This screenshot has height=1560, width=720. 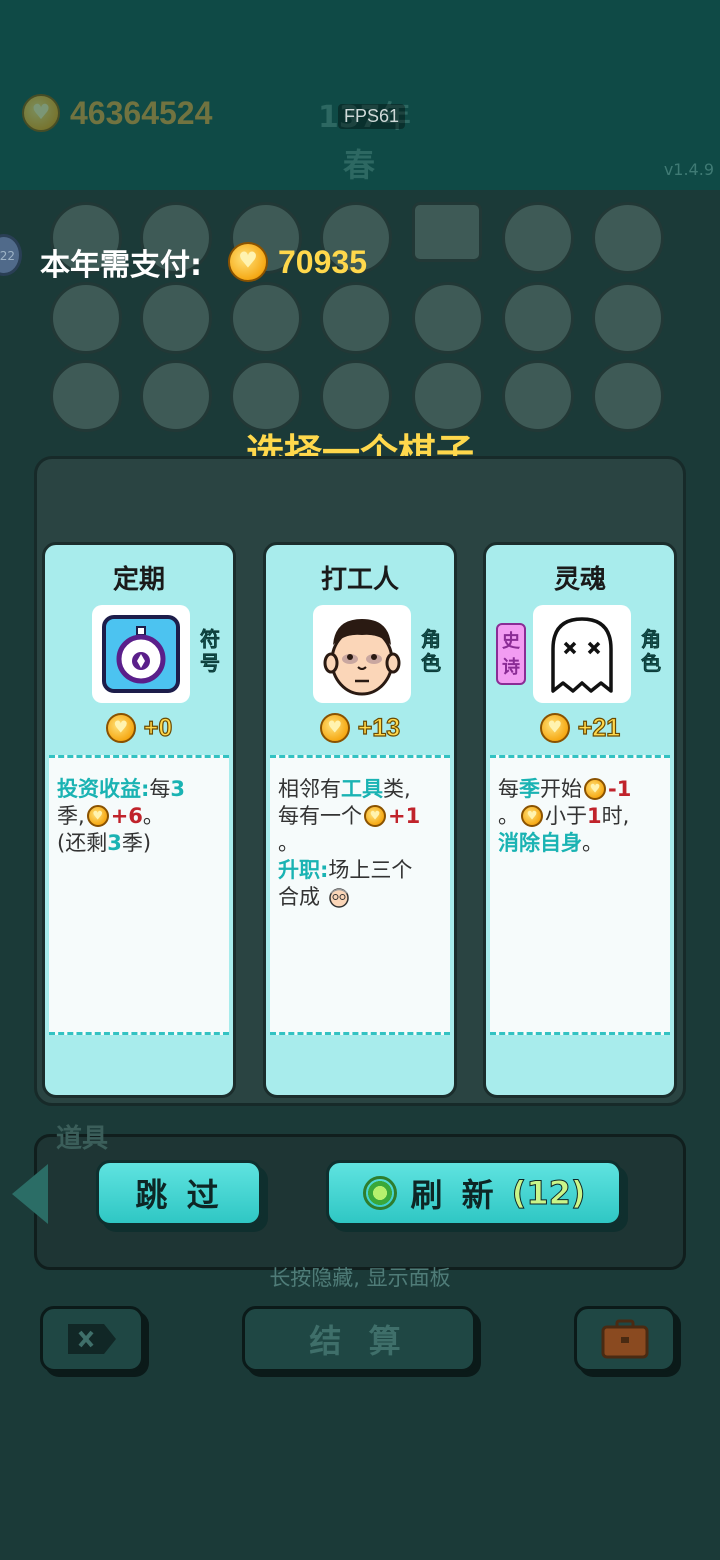 I want to click on desc-text: 场上三个, so click(x=370, y=870).